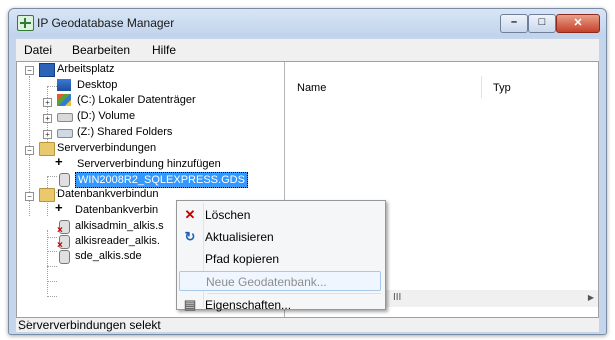 This screenshot has height=340, width=615. Describe the element at coordinates (47, 102) in the screenshot. I see `expander-c-drive: +` at that location.